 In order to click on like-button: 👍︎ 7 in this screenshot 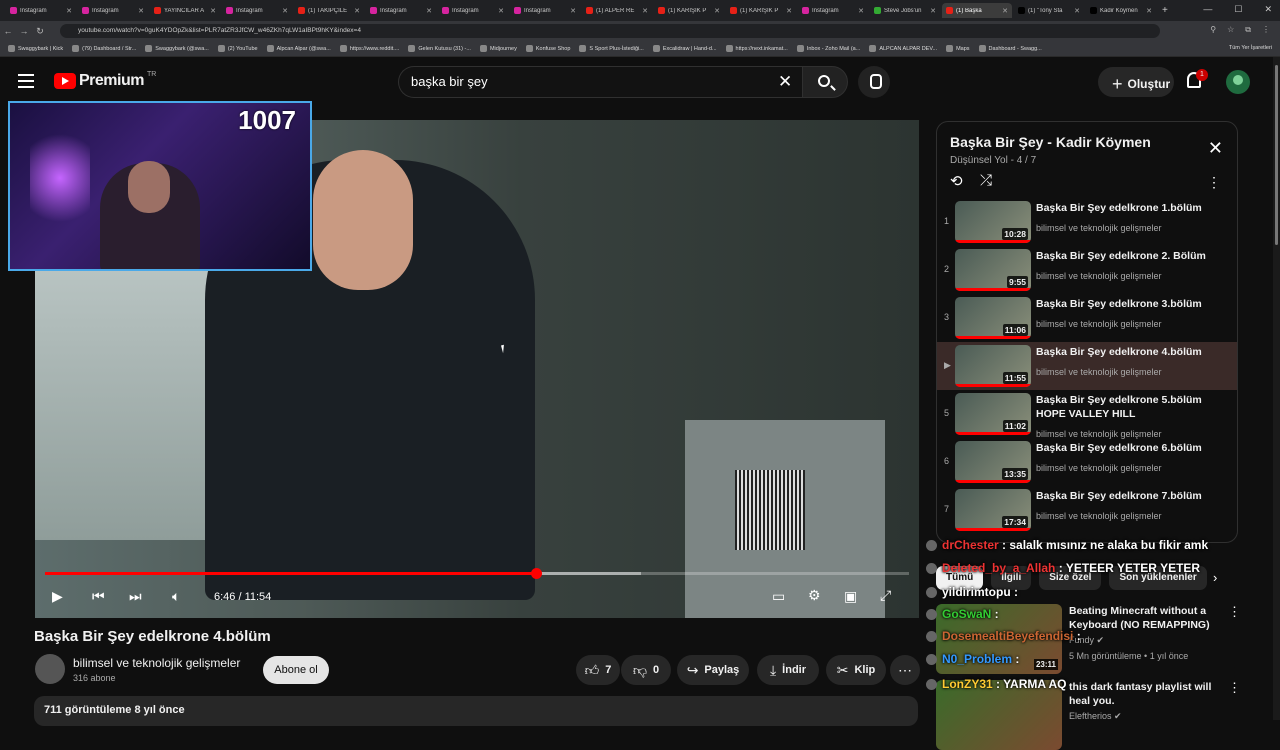, I will do `click(598, 670)`.